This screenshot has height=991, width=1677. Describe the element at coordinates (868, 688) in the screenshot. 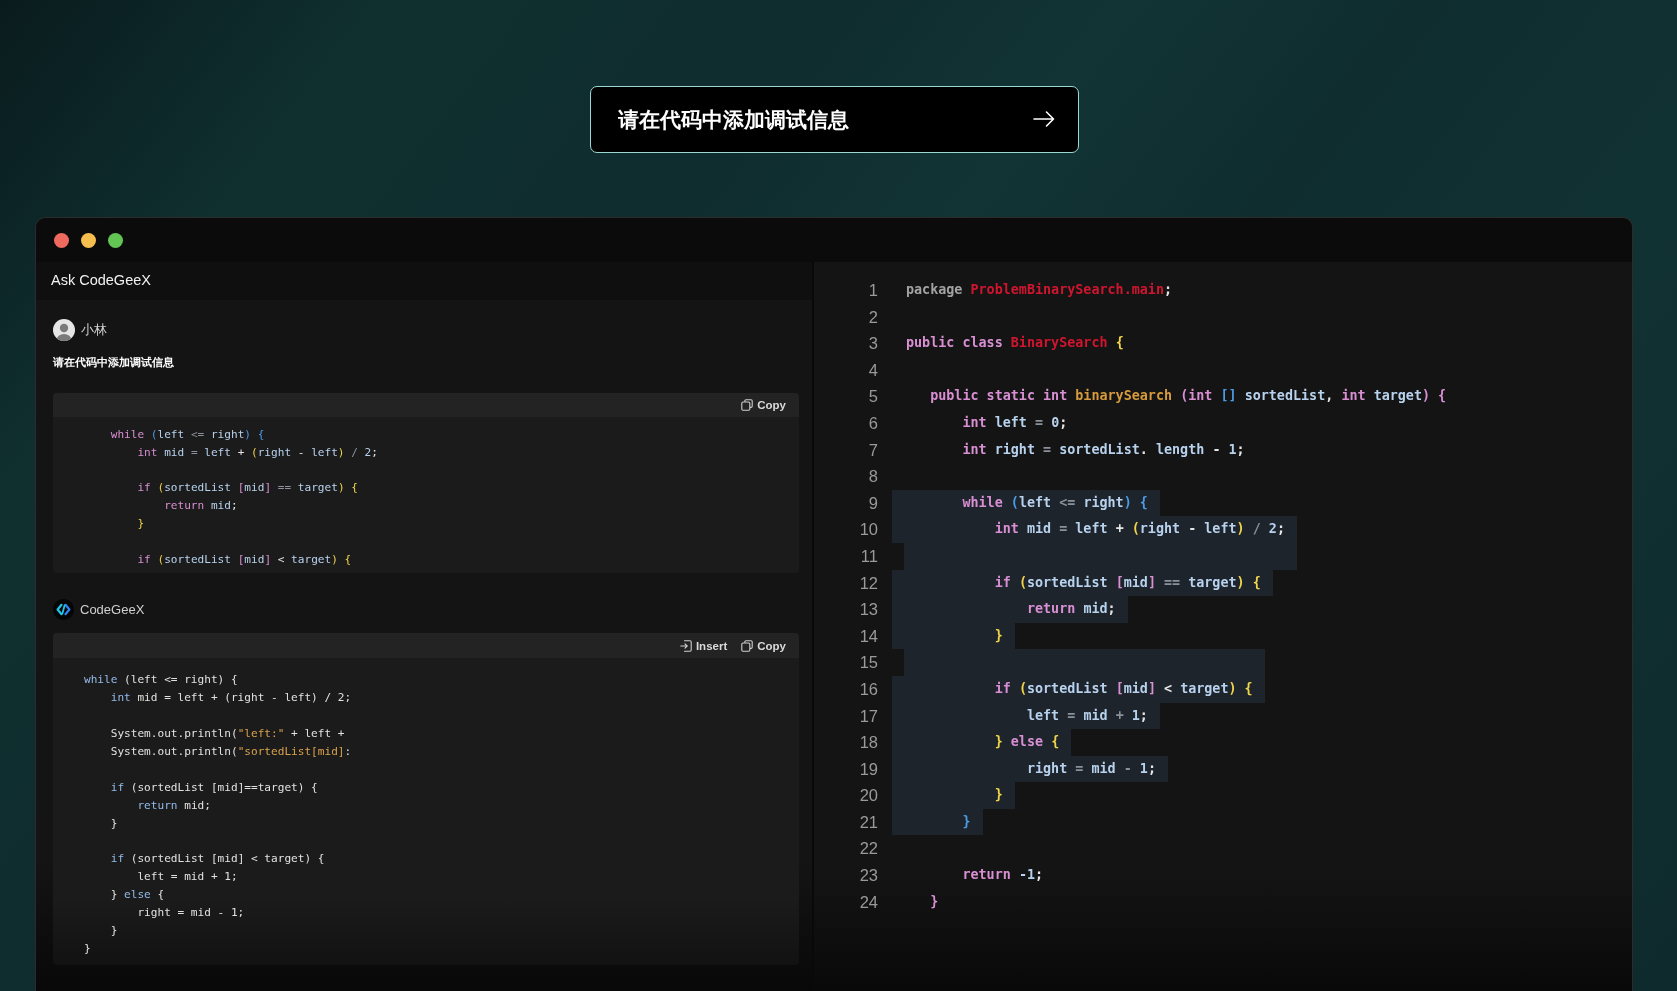

I see `line-number: 16` at that location.